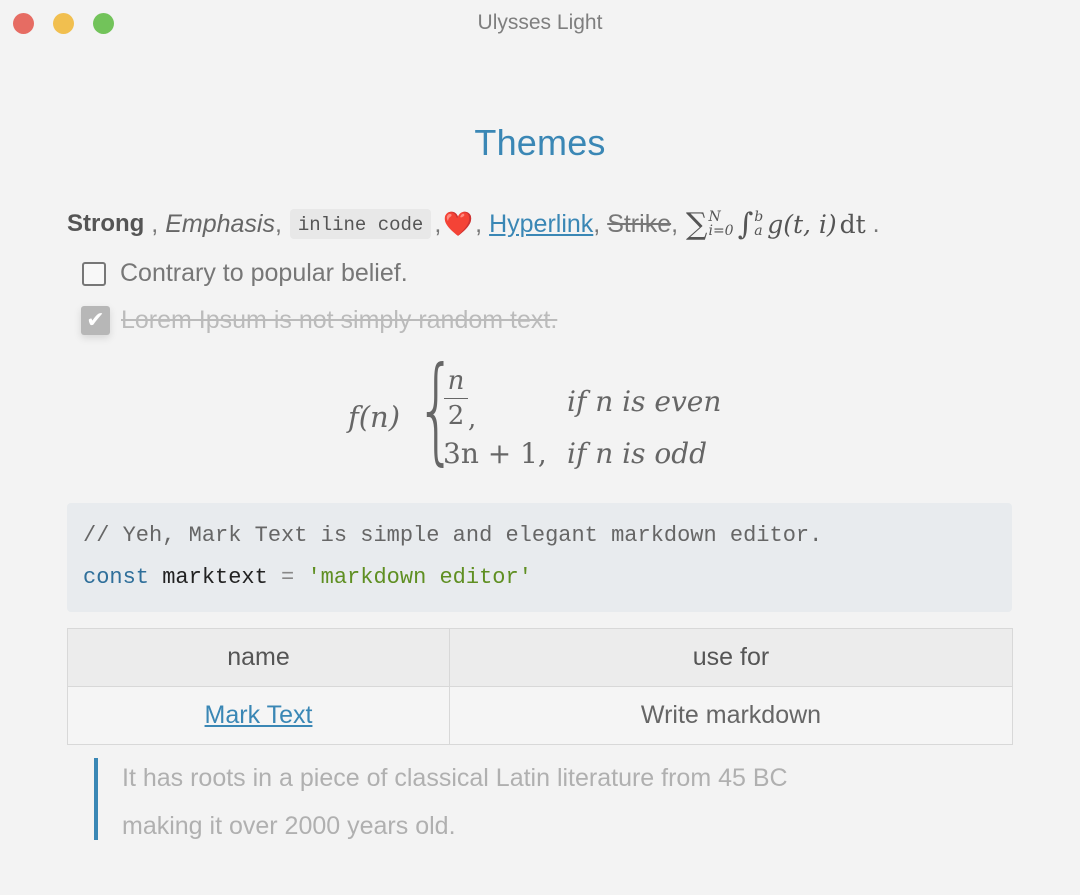  What do you see at coordinates (147, 224) in the screenshot?
I see `separator` at bounding box center [147, 224].